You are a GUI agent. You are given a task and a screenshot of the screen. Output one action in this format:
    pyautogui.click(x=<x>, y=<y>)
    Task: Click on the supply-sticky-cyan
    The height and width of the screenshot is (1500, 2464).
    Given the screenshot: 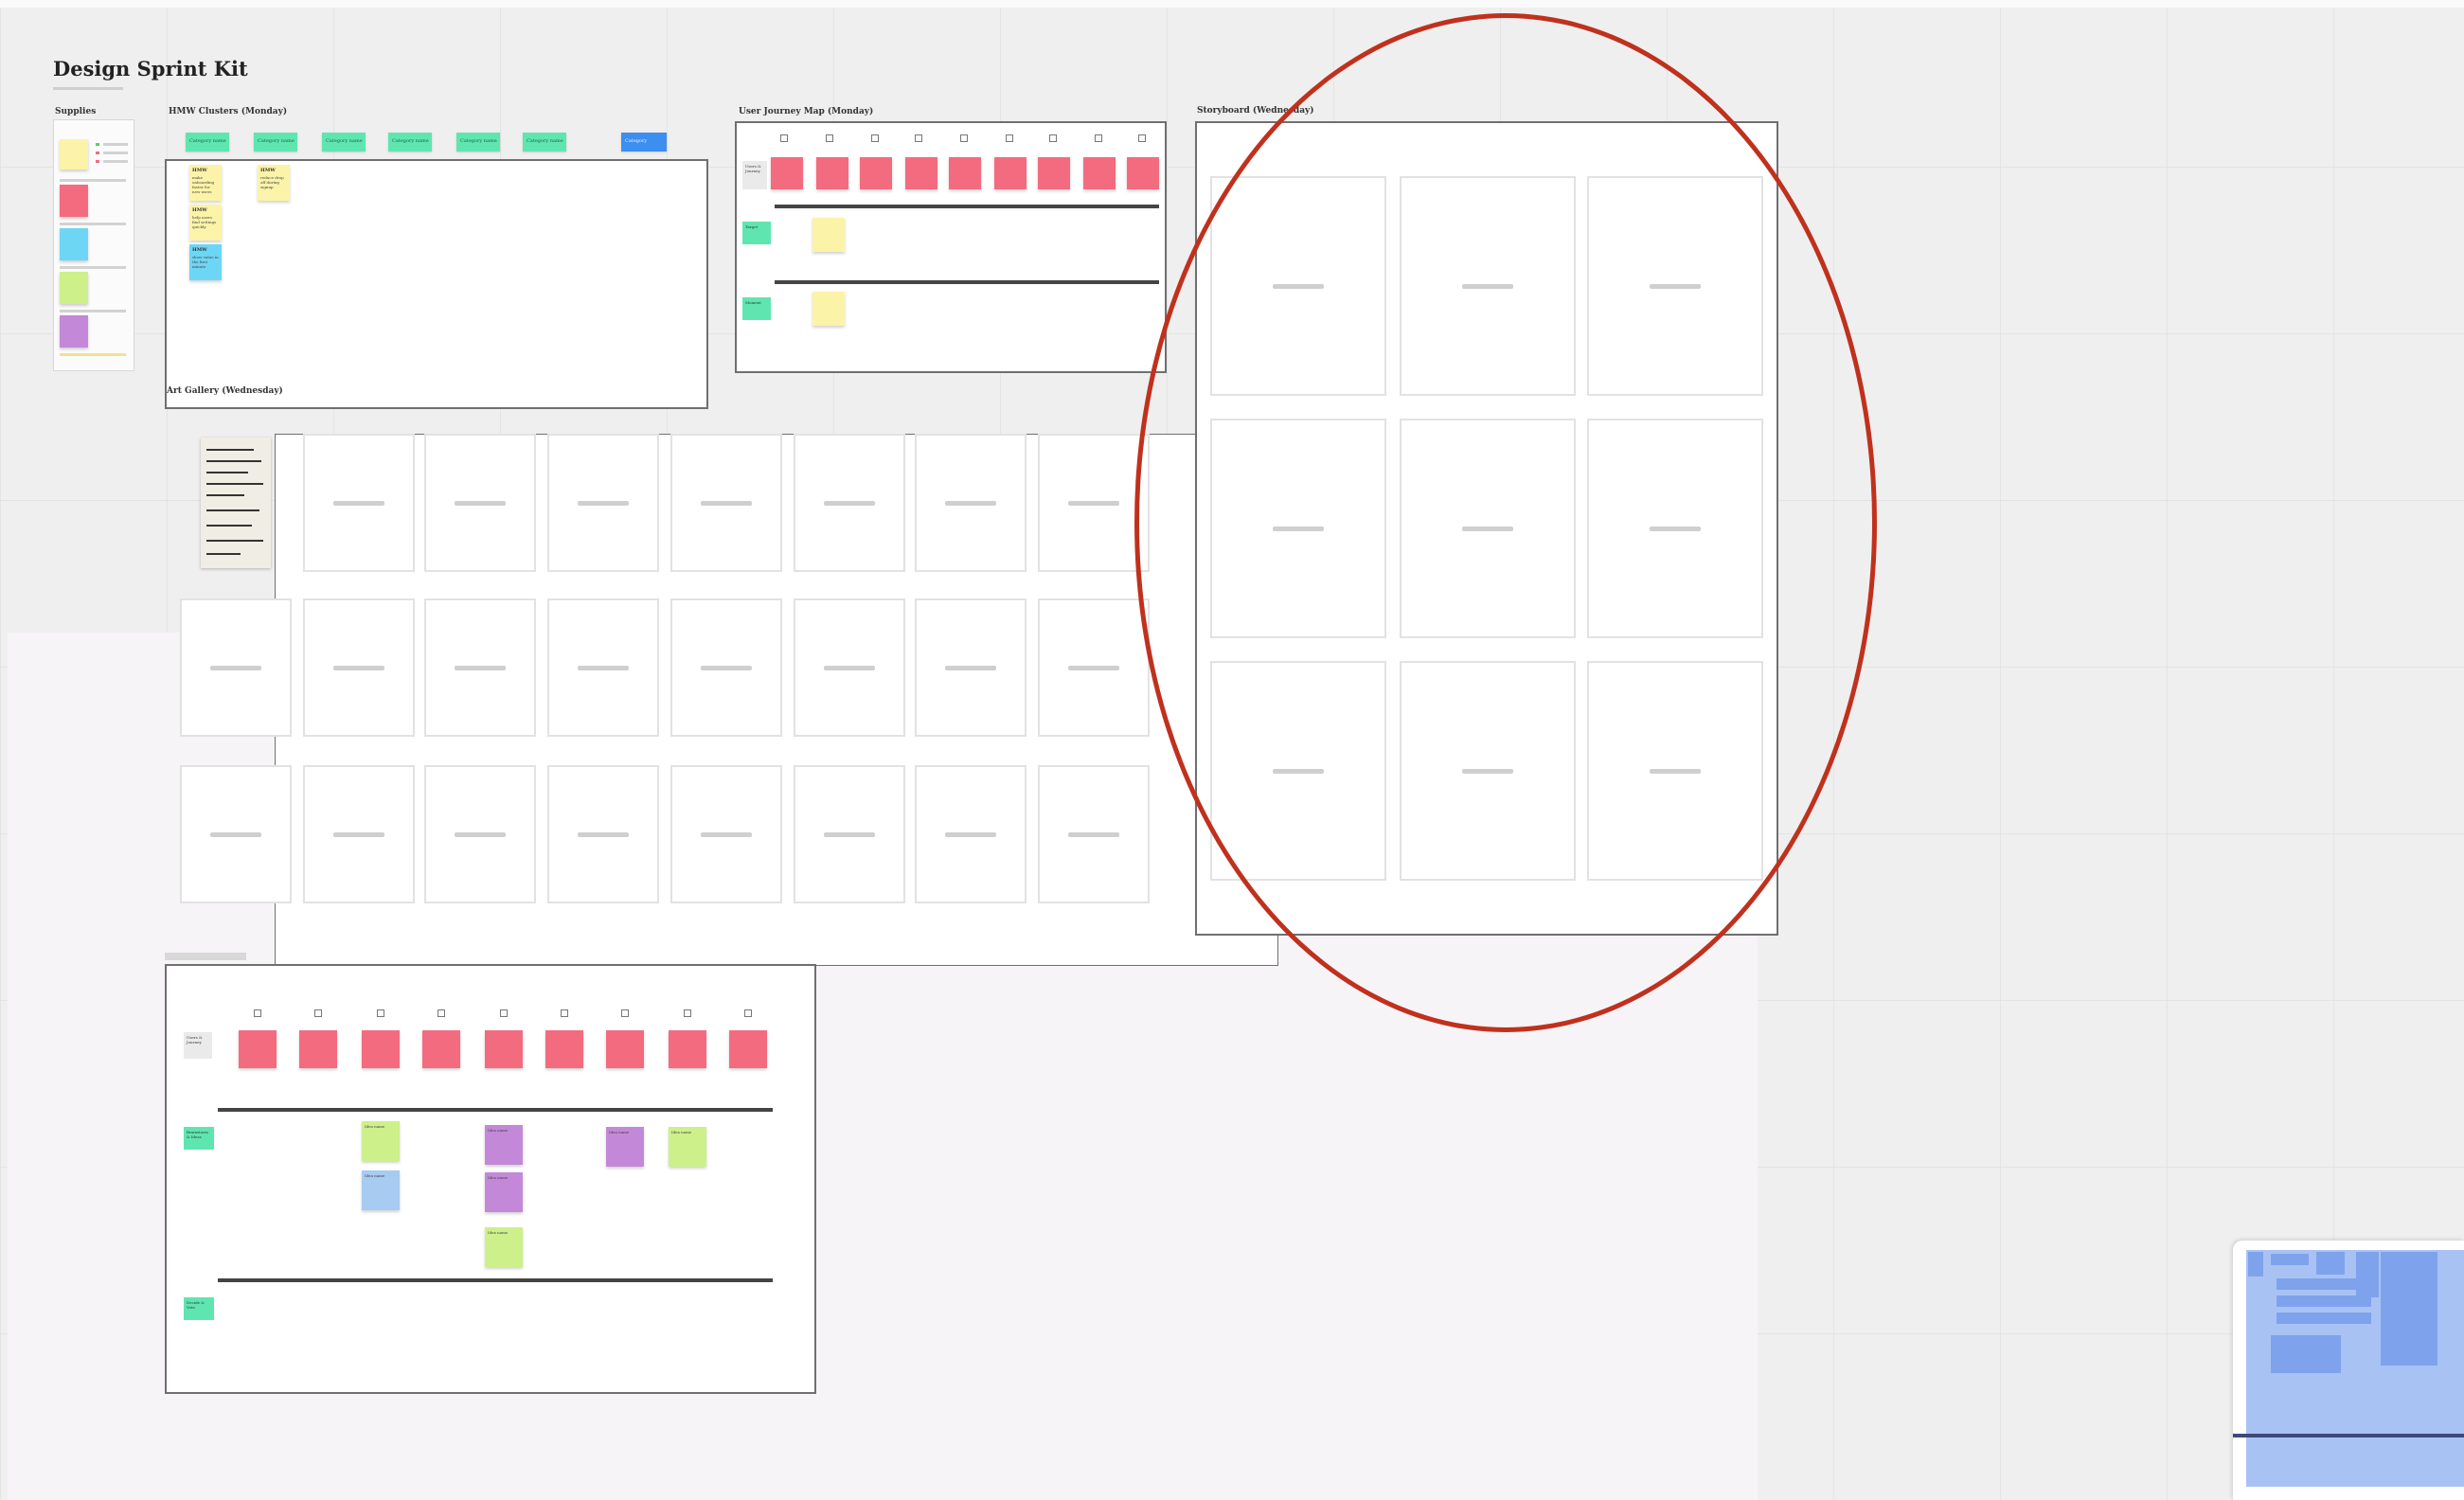 What is the action you would take?
    pyautogui.click(x=74, y=244)
    